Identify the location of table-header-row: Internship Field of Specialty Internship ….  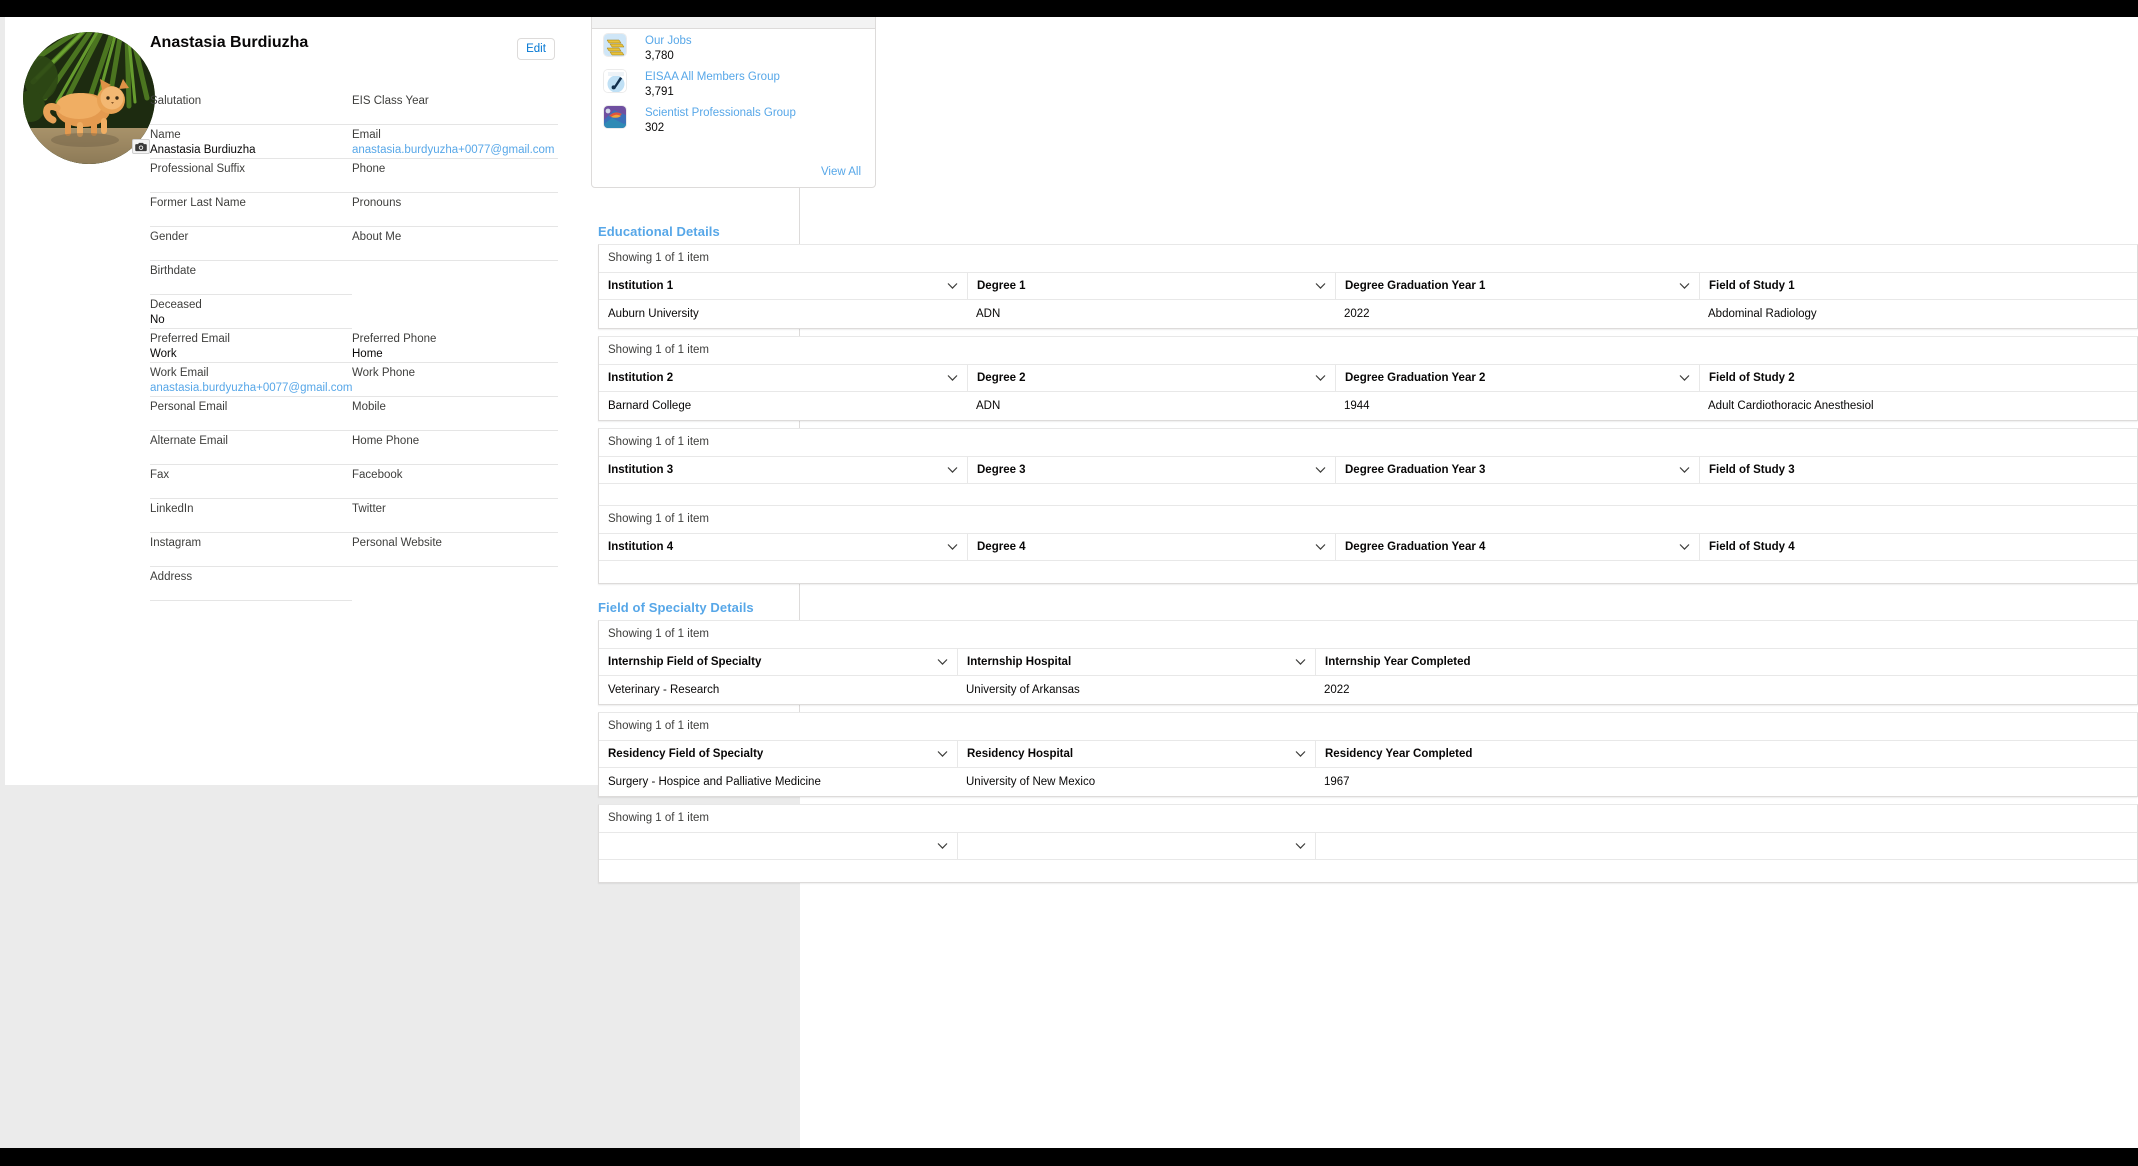
(1368, 662).